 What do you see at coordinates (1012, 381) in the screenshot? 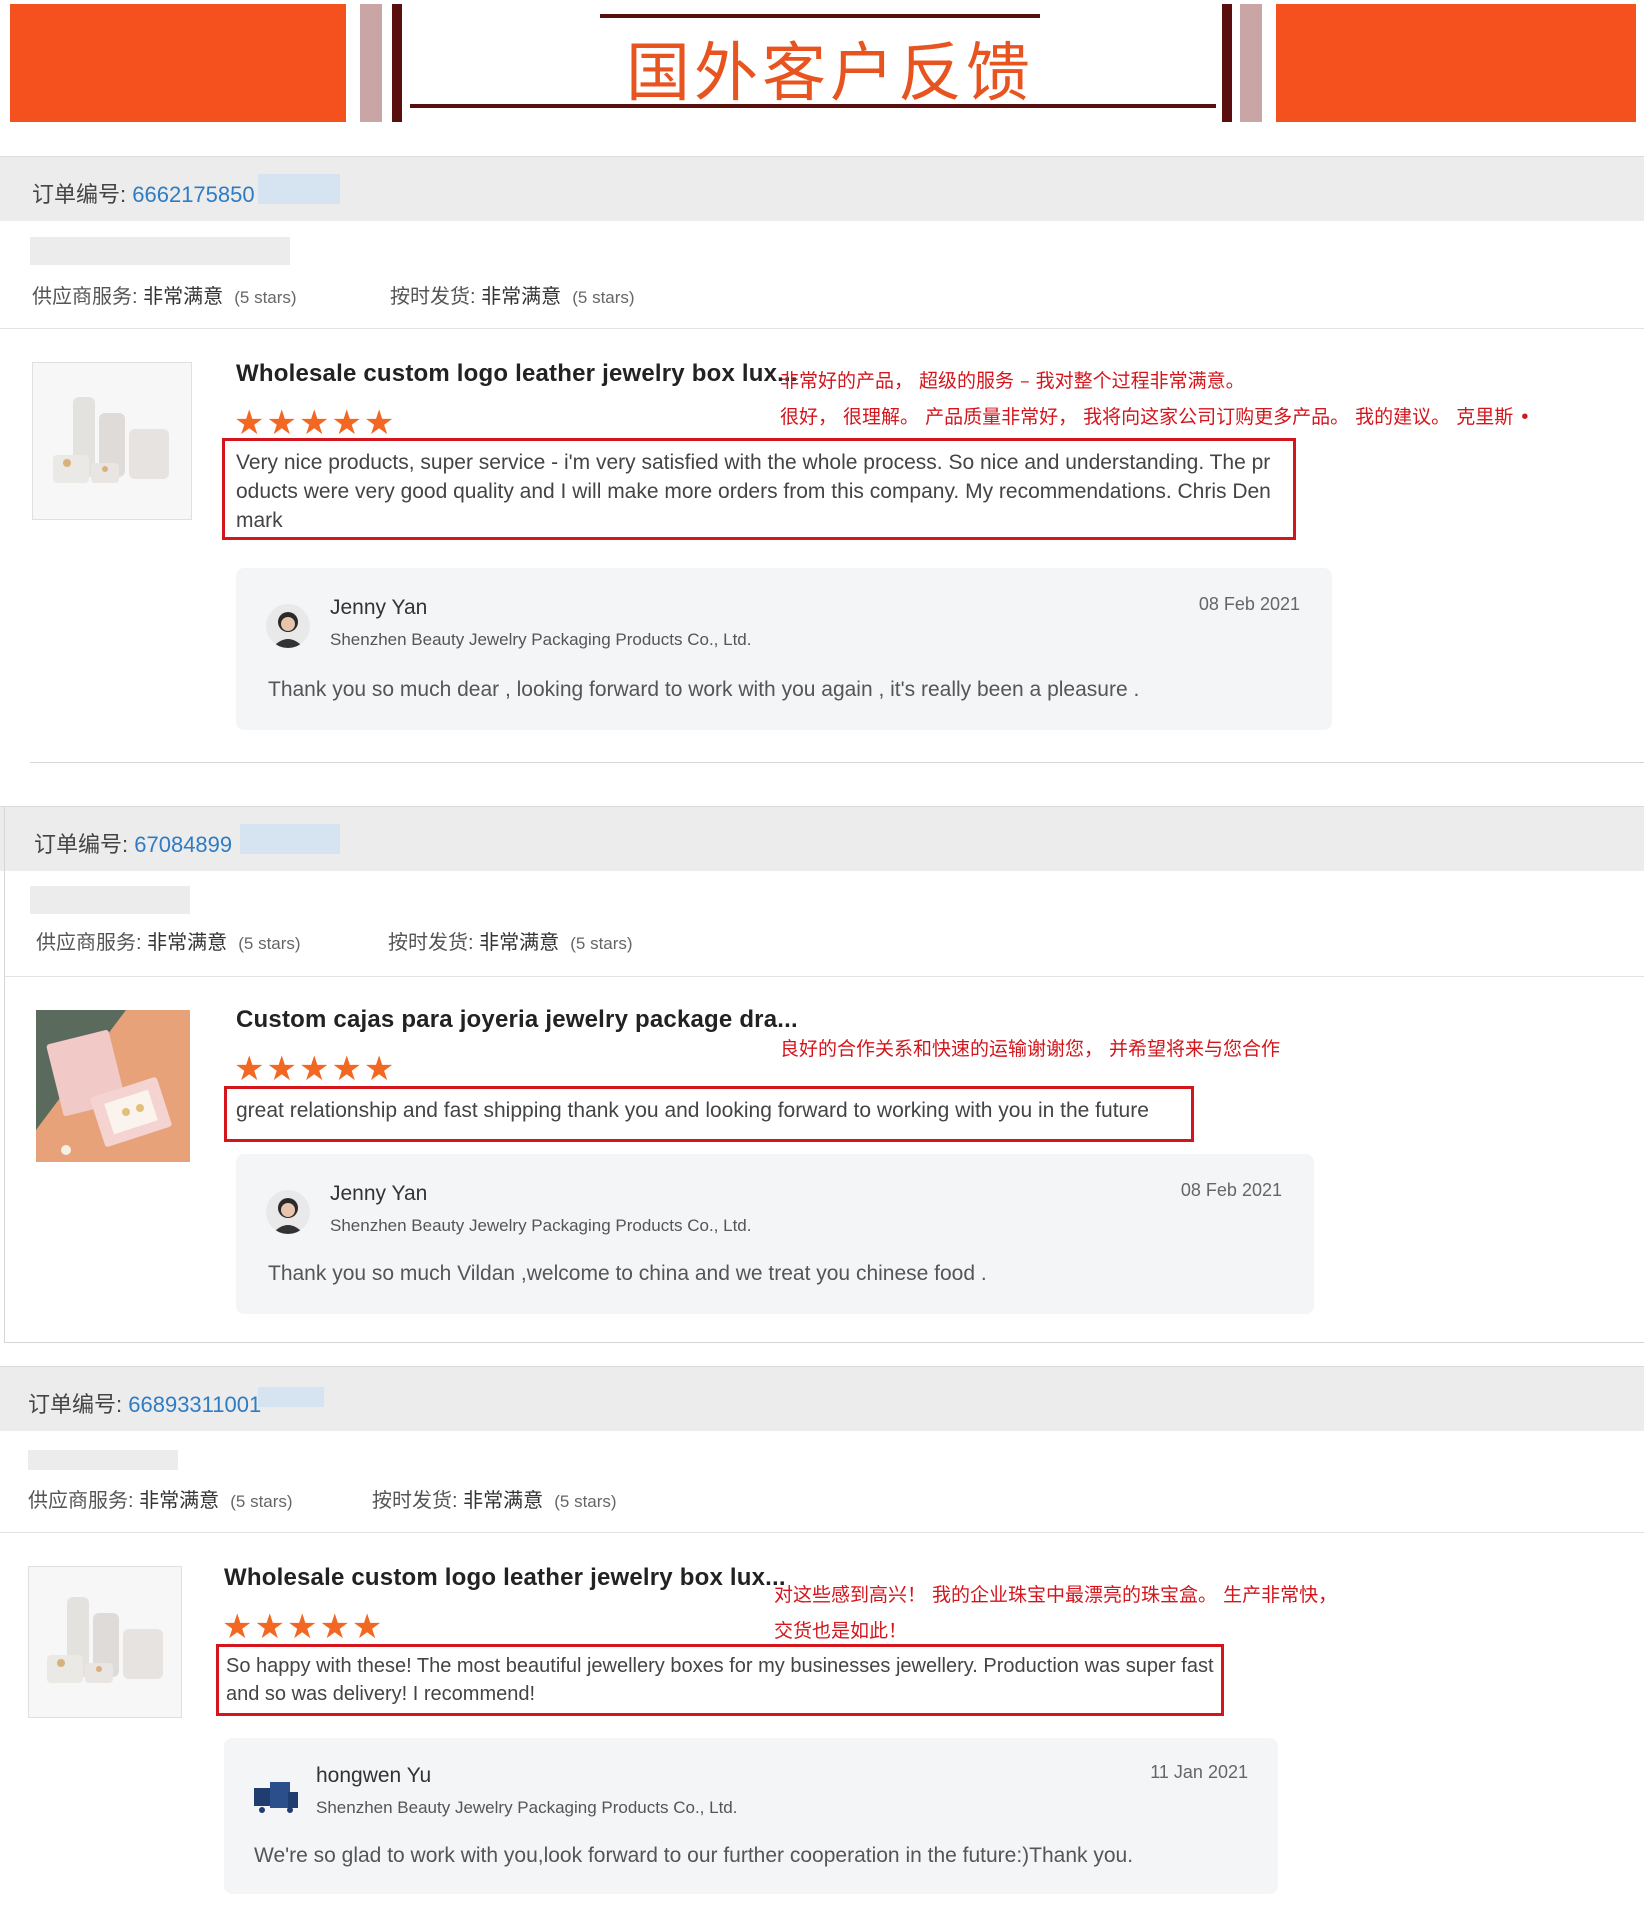
I see `translation-line: 非常好的产品， 超级的服务 – 我对整个过程非常满意。` at bounding box center [1012, 381].